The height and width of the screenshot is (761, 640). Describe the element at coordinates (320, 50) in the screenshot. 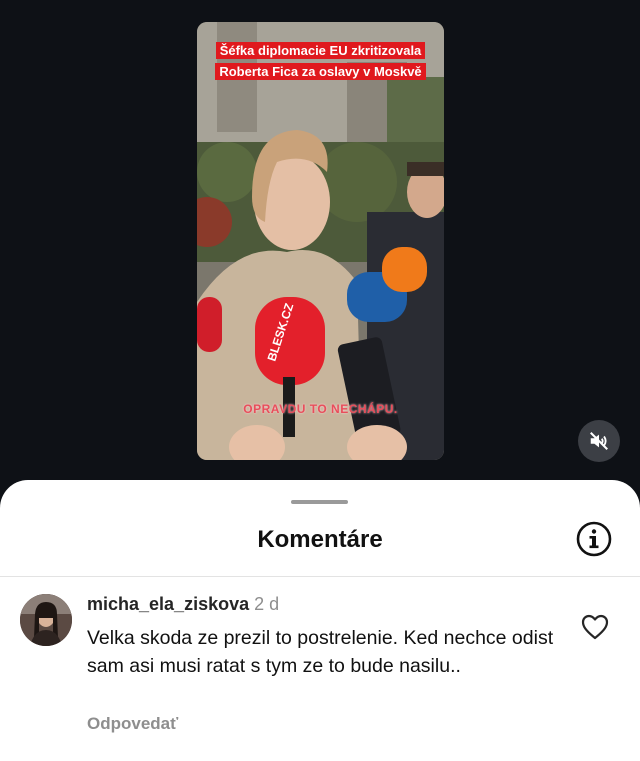

I see `headline-line-1: Šéfka diplomacie EU zkritizovala` at that location.